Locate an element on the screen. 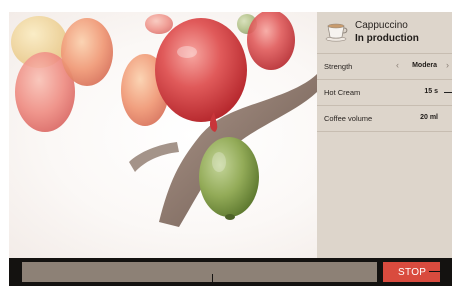 The image size is (452, 286). row-indicator-line is located at coordinates (448, 92).